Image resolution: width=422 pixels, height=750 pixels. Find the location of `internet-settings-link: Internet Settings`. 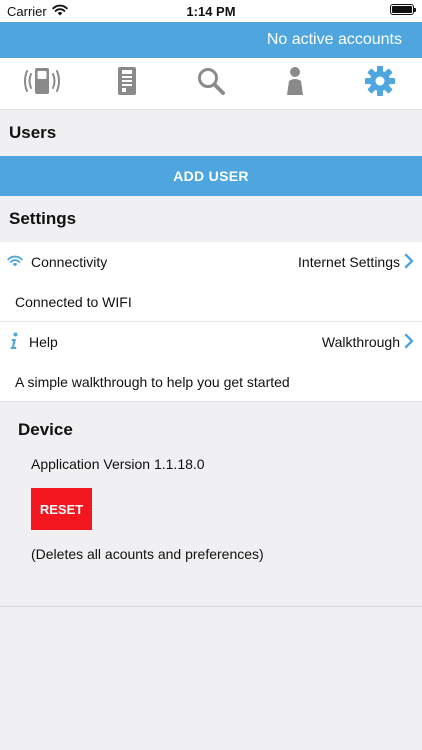

internet-settings-link: Internet Settings is located at coordinates (356, 262).